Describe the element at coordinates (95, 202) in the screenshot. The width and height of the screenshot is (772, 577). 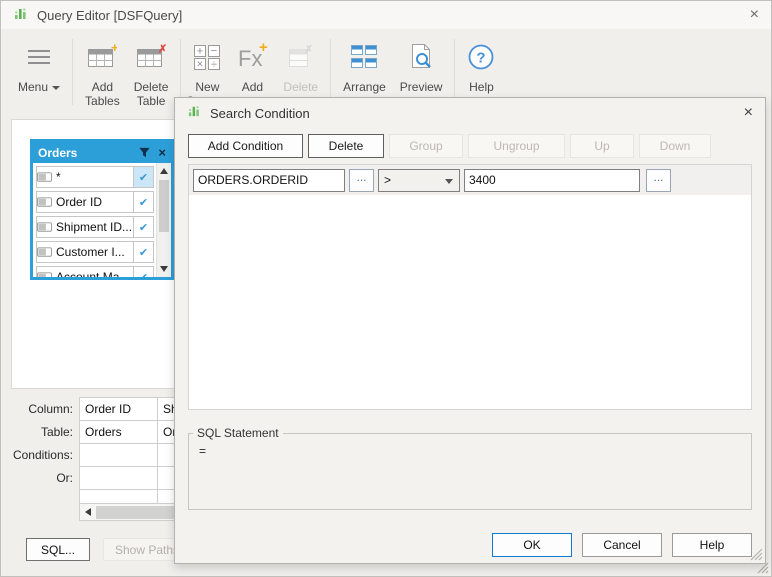
I see `field-row-order-id: Order ID ✔` at that location.